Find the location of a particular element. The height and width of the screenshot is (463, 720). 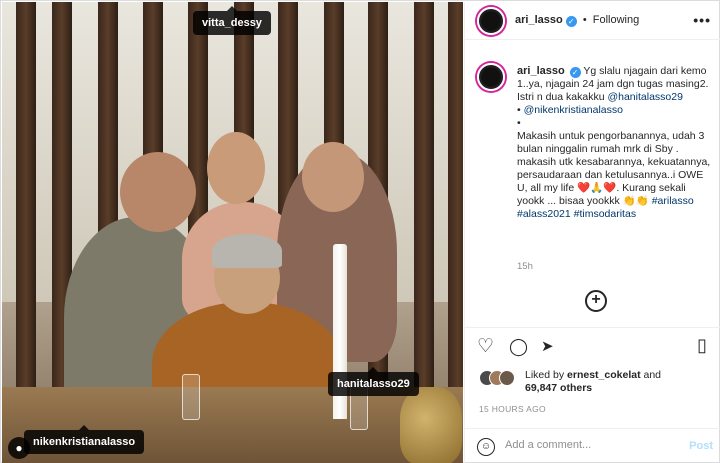

header-username: ari_lasso is located at coordinates (539, 20).